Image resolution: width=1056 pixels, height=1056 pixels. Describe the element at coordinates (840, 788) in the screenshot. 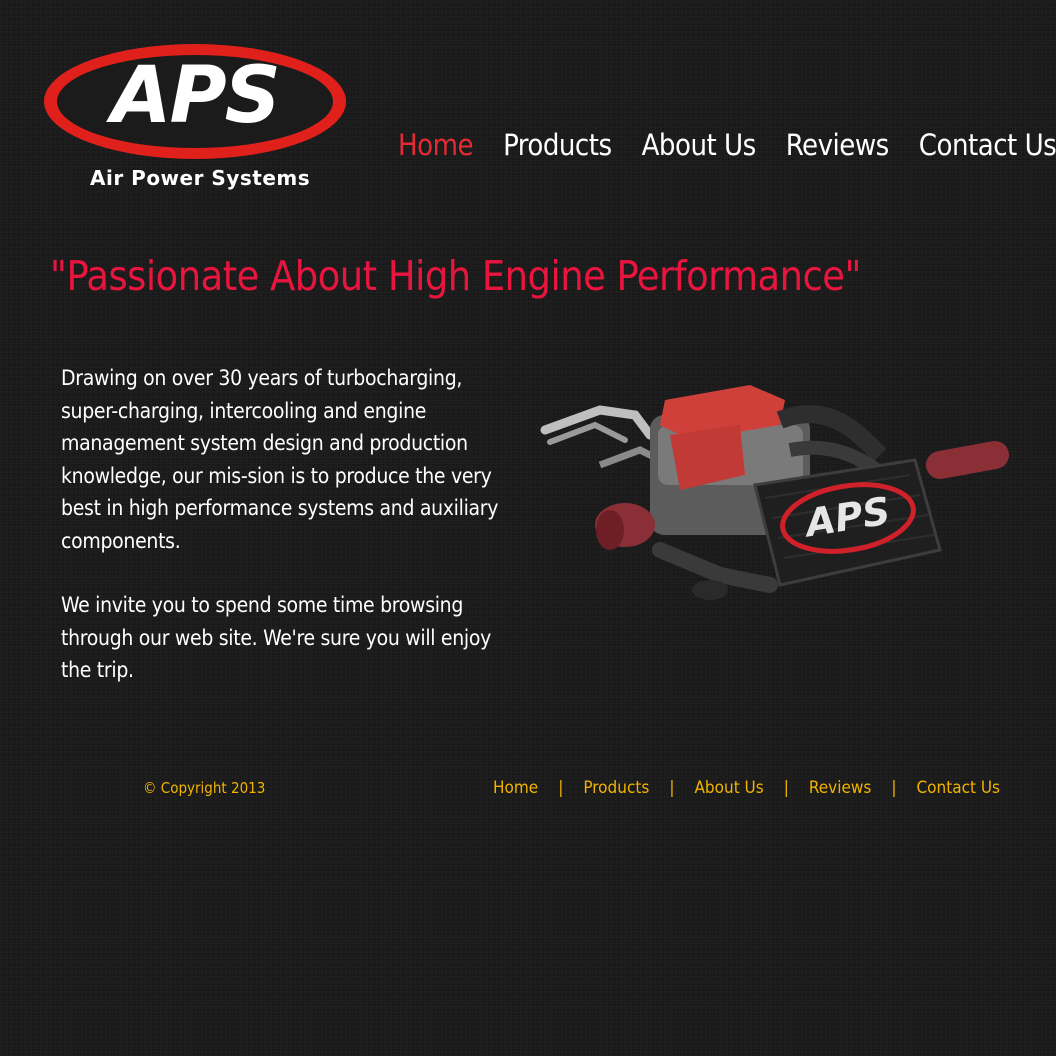

I see `footer-link-reviews: Reviews` at that location.